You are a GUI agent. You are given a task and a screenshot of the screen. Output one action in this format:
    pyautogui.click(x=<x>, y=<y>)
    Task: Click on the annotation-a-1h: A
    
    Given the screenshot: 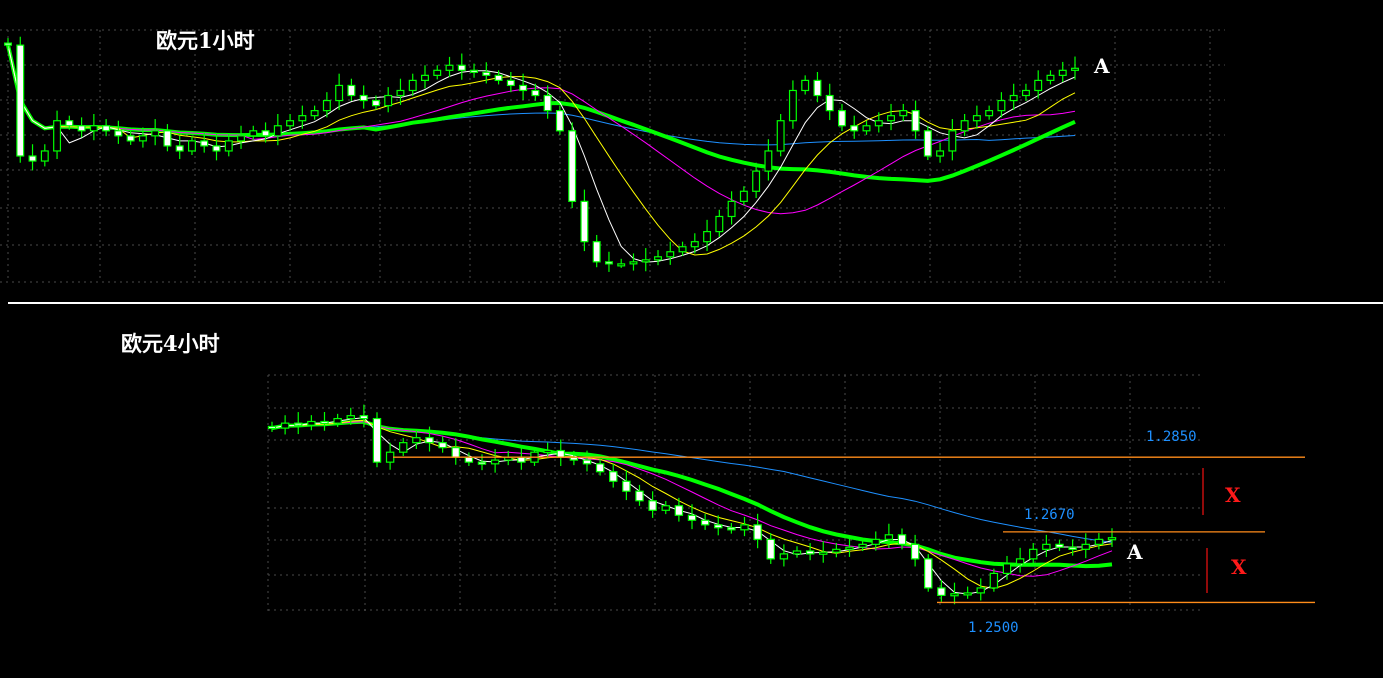 What is the action you would take?
    pyautogui.click(x=1102, y=66)
    